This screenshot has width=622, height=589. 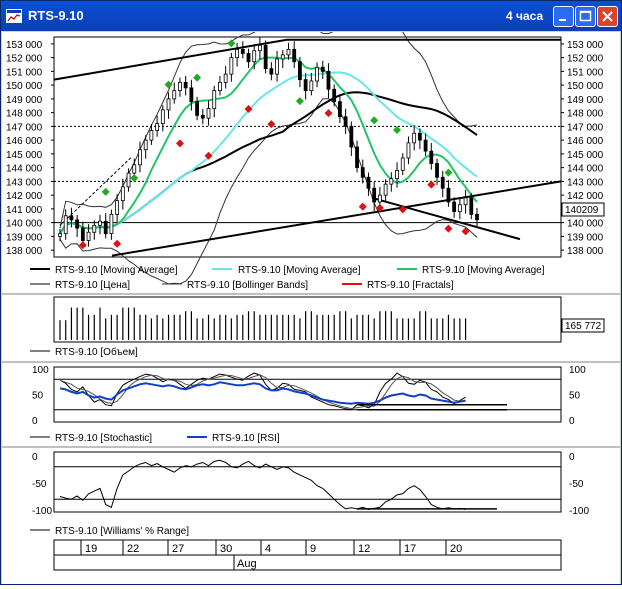 What do you see at coordinates (35, 421) in the screenshot?
I see `osc-tick-label-left: 0` at bounding box center [35, 421].